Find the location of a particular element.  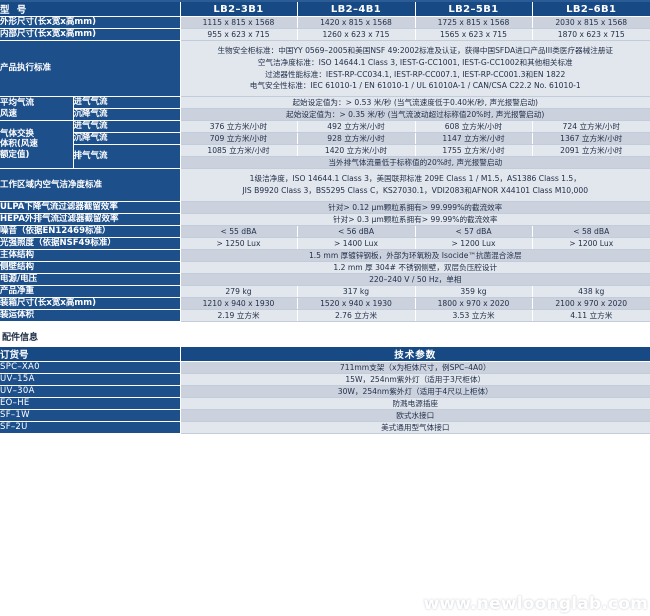

interior-size-2: 1565 x 623 x 715 is located at coordinates (474, 34).